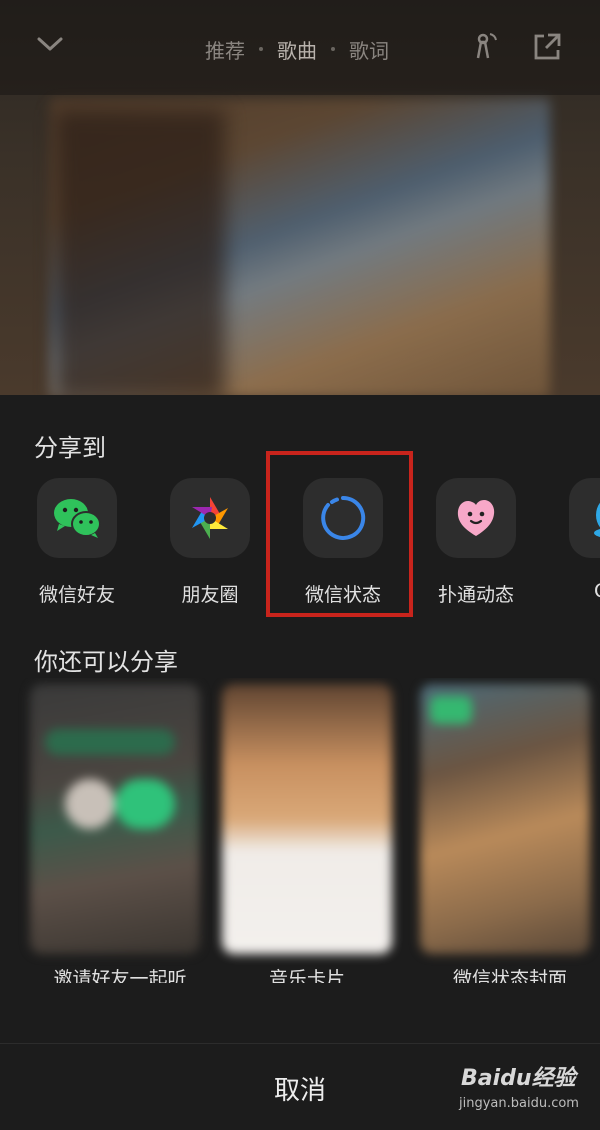  I want to click on share-label-putong: 扑通动态, so click(475, 595).